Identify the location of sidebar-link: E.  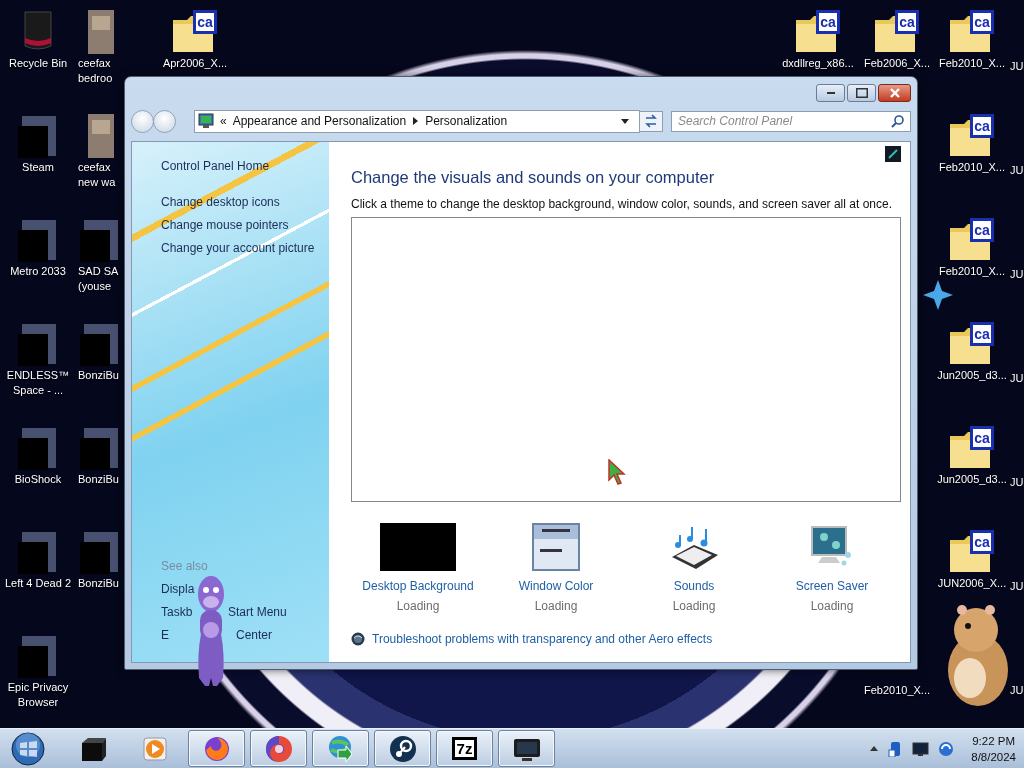
(165, 635).